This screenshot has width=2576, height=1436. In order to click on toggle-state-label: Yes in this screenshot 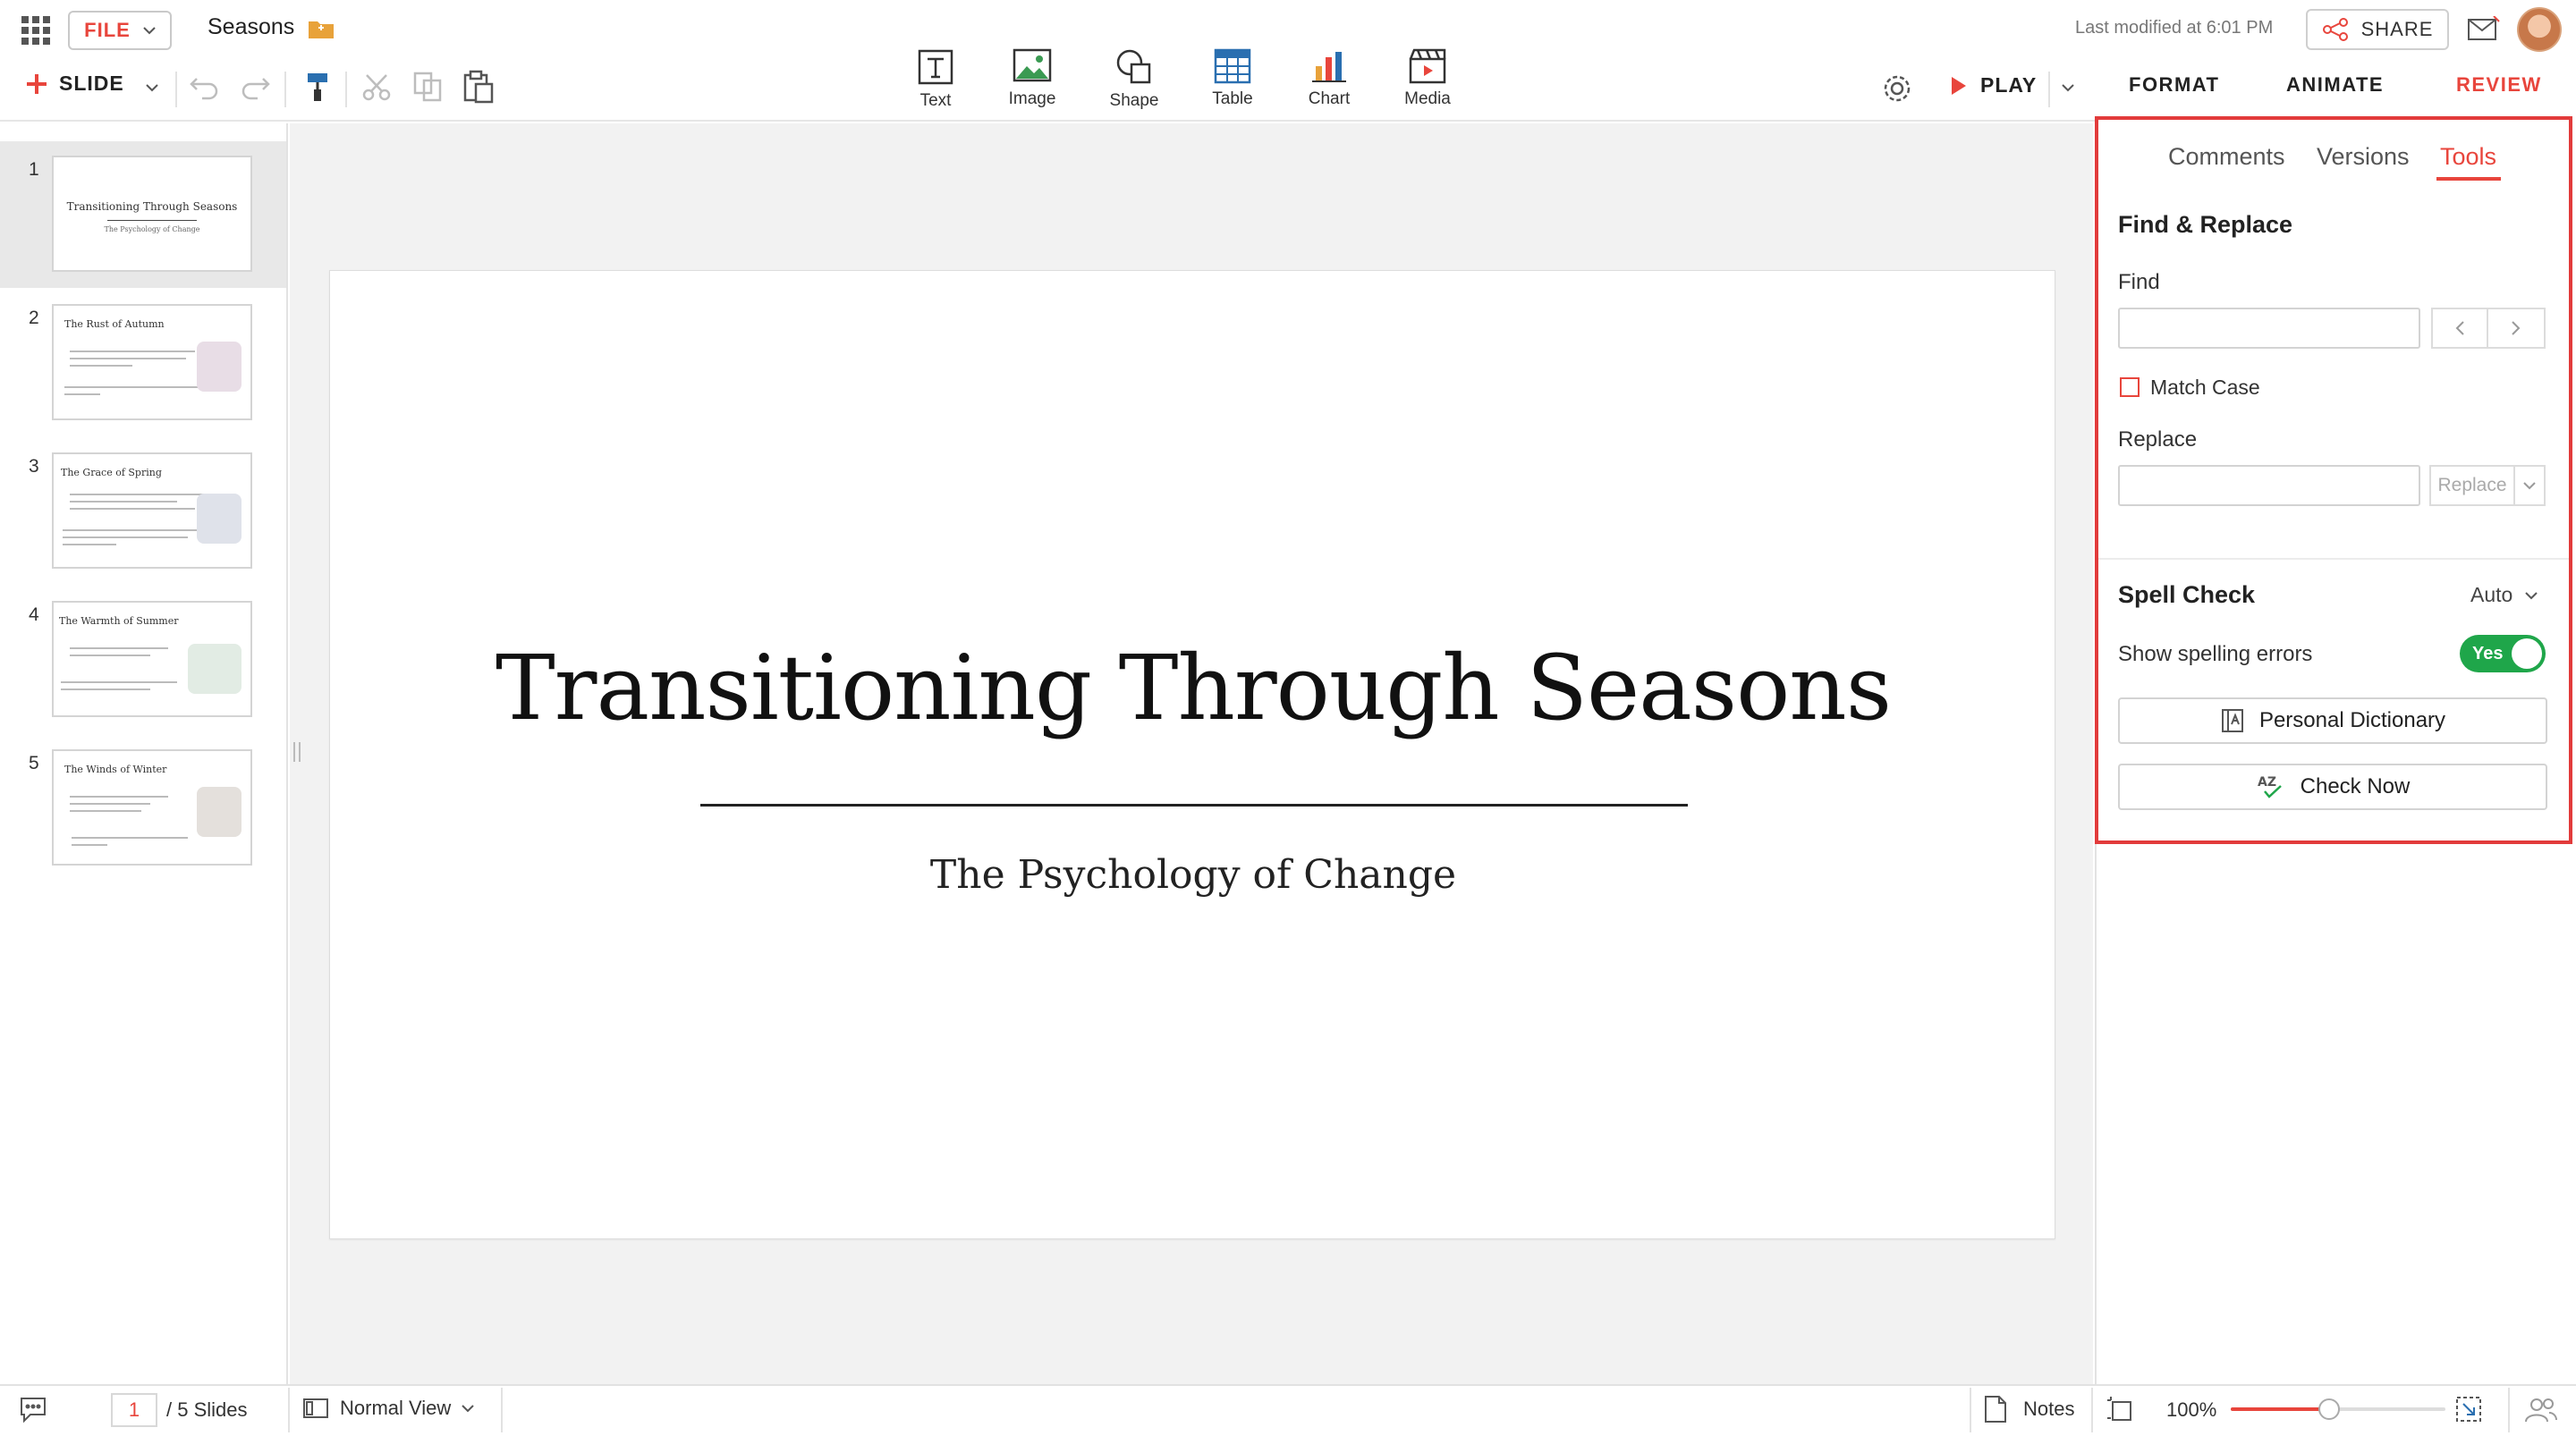, I will do `click(2488, 653)`.